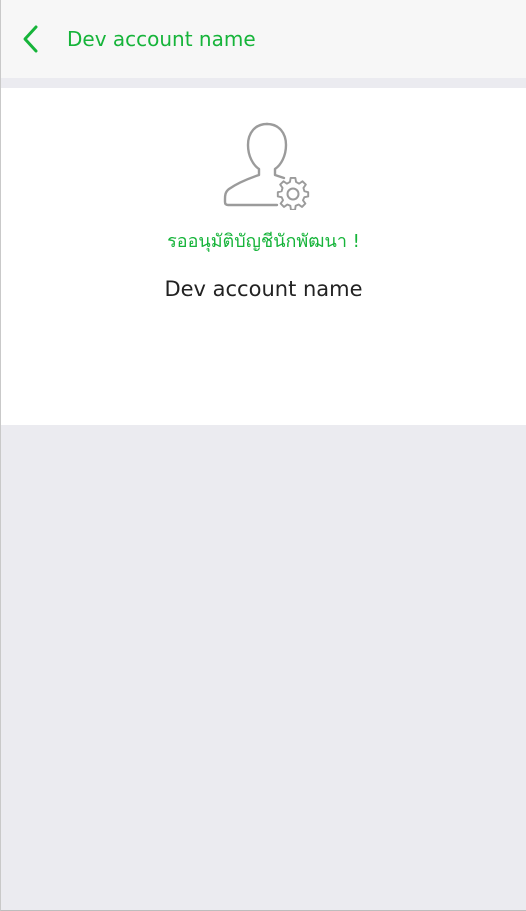  I want to click on chevron-left-icon, so click(30, 39).